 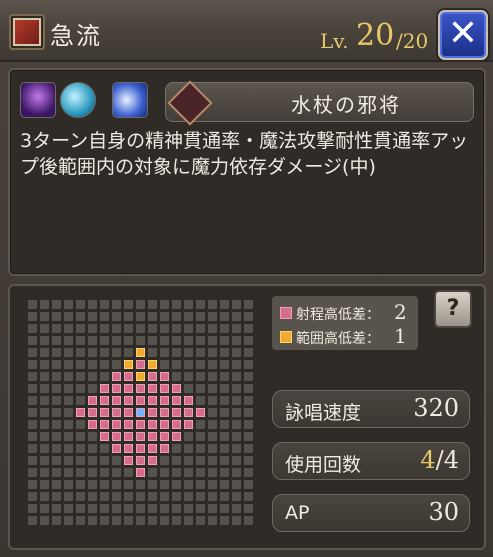 I want to click on uses-current: 4, so click(x=428, y=460).